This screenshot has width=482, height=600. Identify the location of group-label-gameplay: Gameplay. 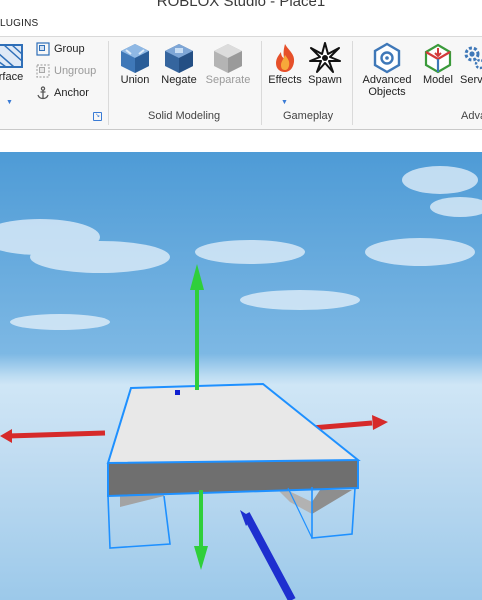
(308, 116).